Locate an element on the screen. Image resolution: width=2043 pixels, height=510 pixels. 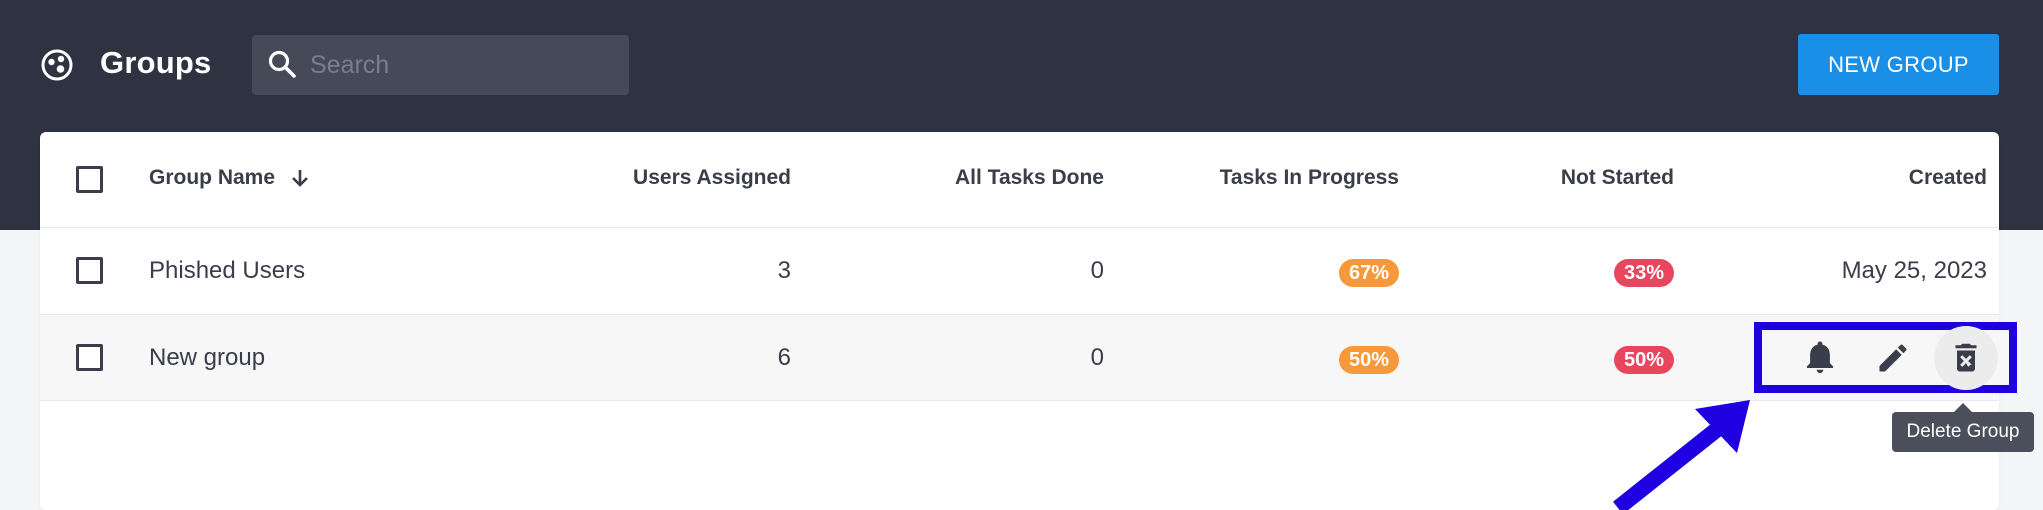
delete-icon is located at coordinates (1966, 357).